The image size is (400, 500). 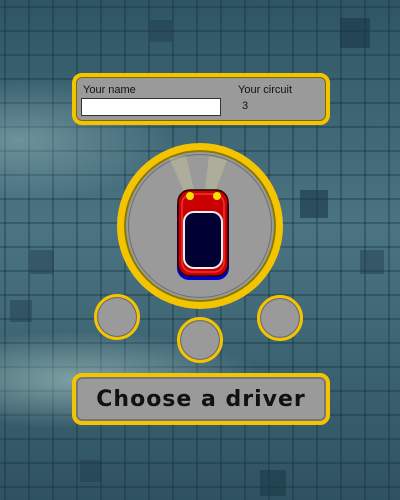 I want to click on headlight-left, so click(x=190, y=196).